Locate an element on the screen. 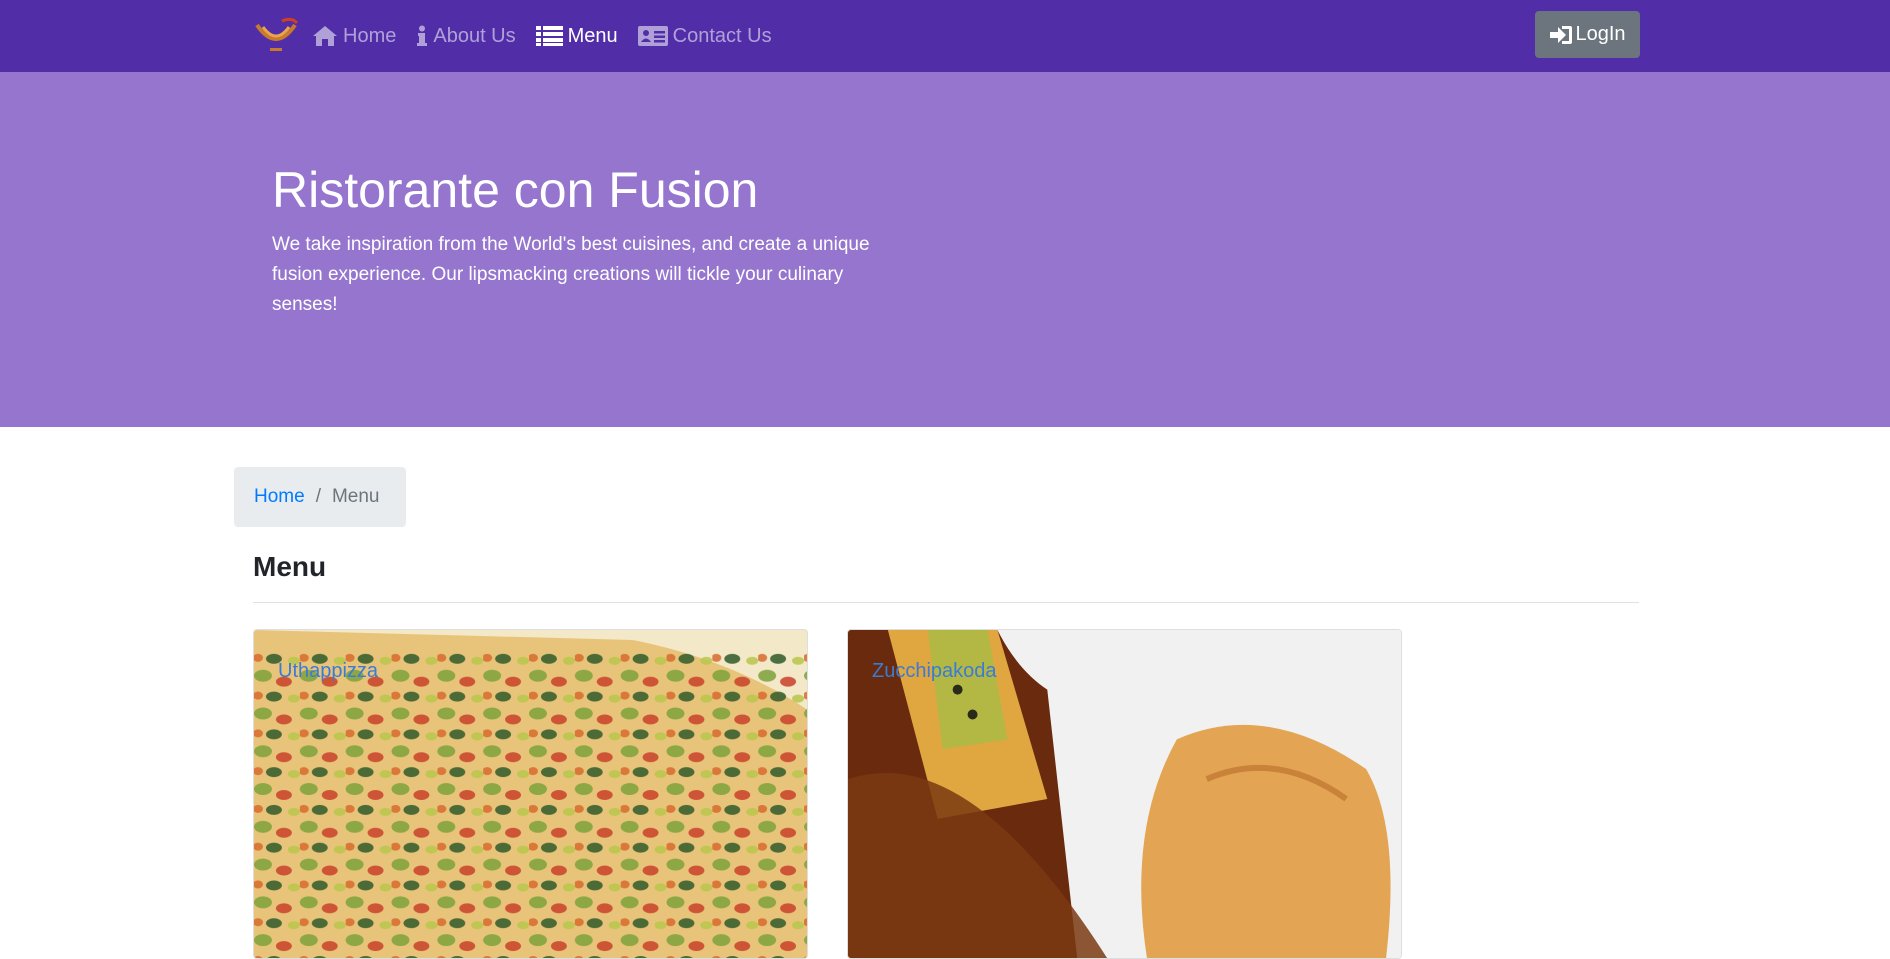  dish-card-uthappizza: Uthappizza is located at coordinates (530, 794).